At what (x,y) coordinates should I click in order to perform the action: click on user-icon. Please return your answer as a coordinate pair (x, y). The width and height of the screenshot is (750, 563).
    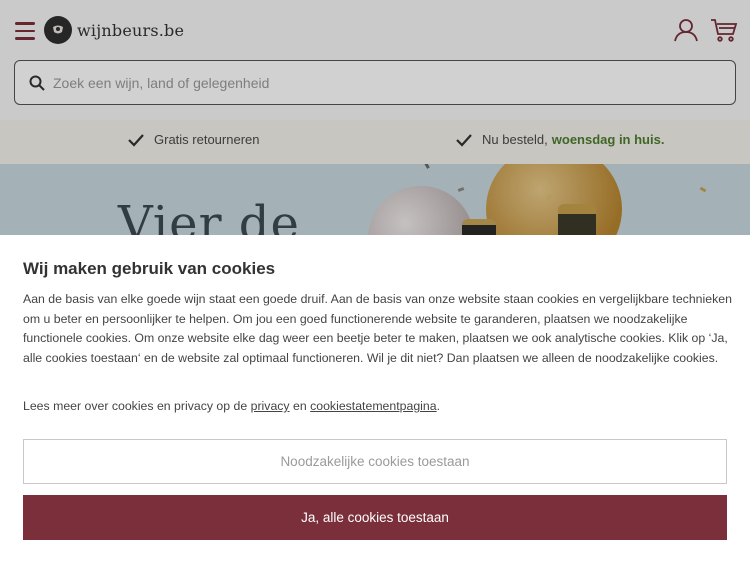
    Looking at the image, I should click on (686, 30).